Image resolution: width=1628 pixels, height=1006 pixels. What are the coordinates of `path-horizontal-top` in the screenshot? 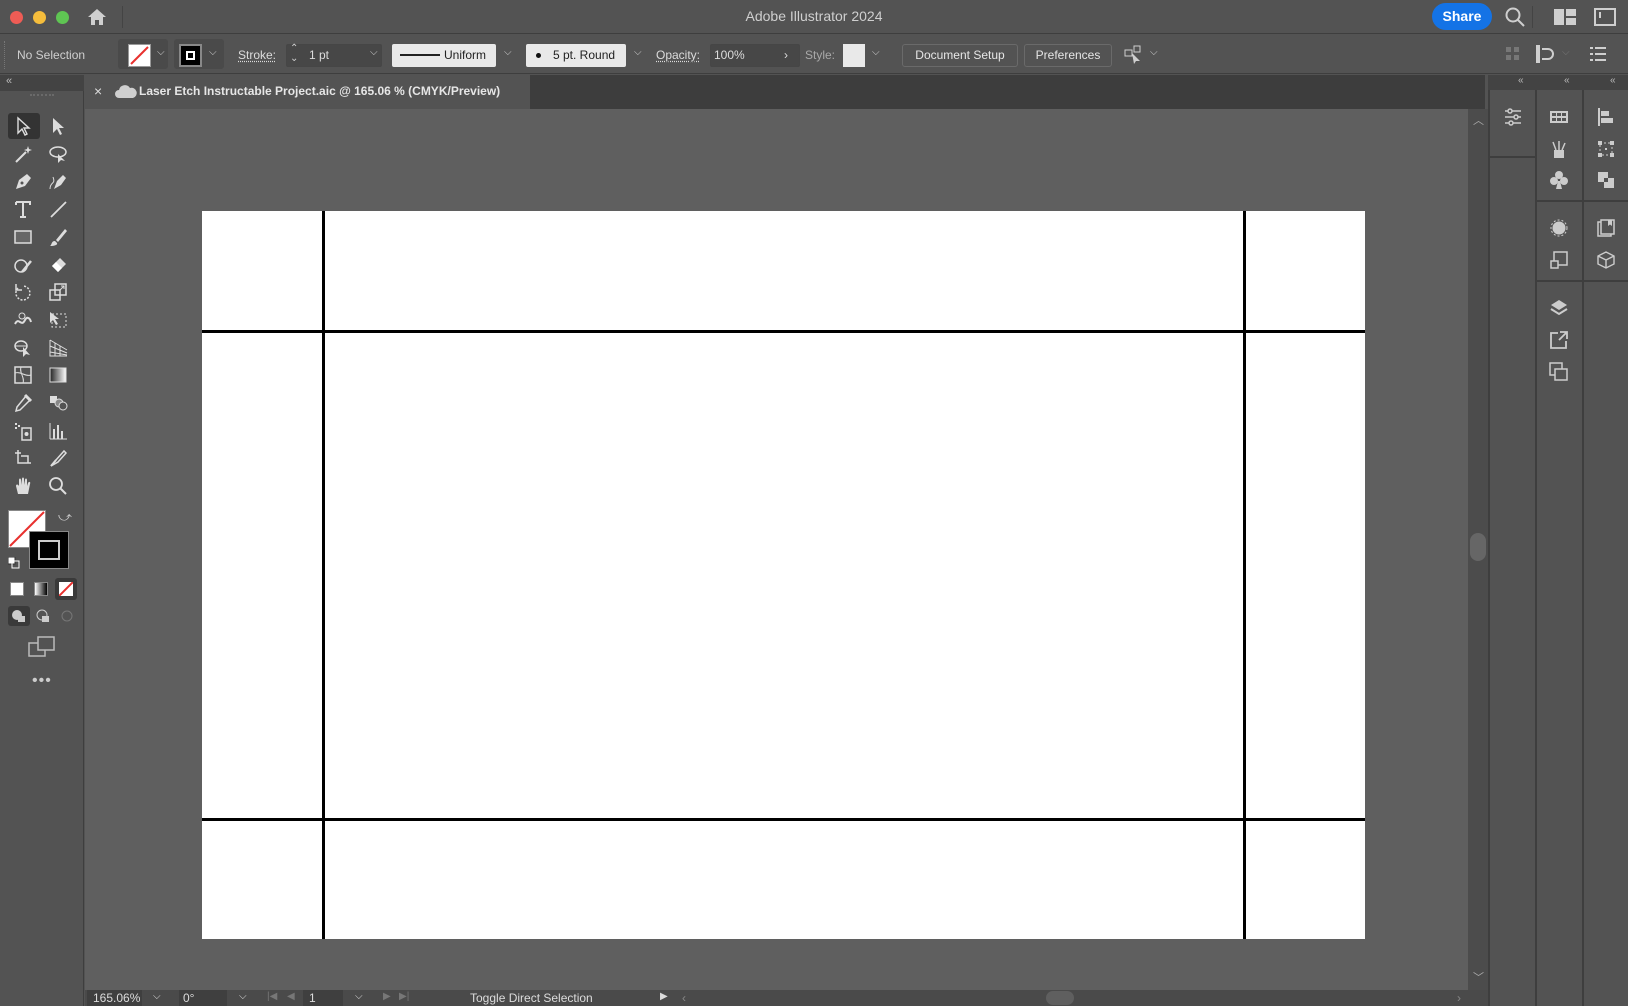 It's located at (783, 331).